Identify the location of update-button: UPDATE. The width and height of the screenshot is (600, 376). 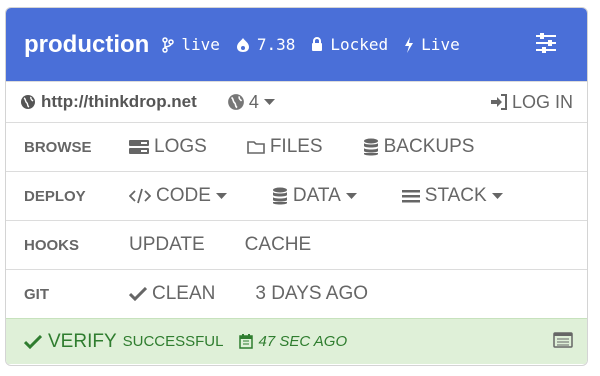
(167, 245).